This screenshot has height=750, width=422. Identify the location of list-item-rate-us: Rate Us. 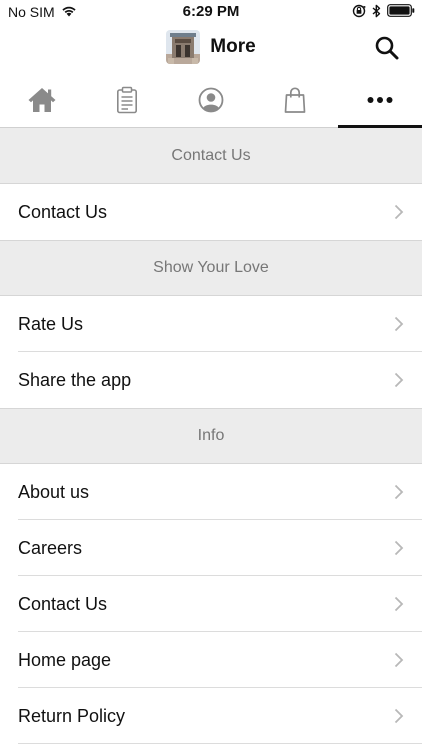
(211, 324).